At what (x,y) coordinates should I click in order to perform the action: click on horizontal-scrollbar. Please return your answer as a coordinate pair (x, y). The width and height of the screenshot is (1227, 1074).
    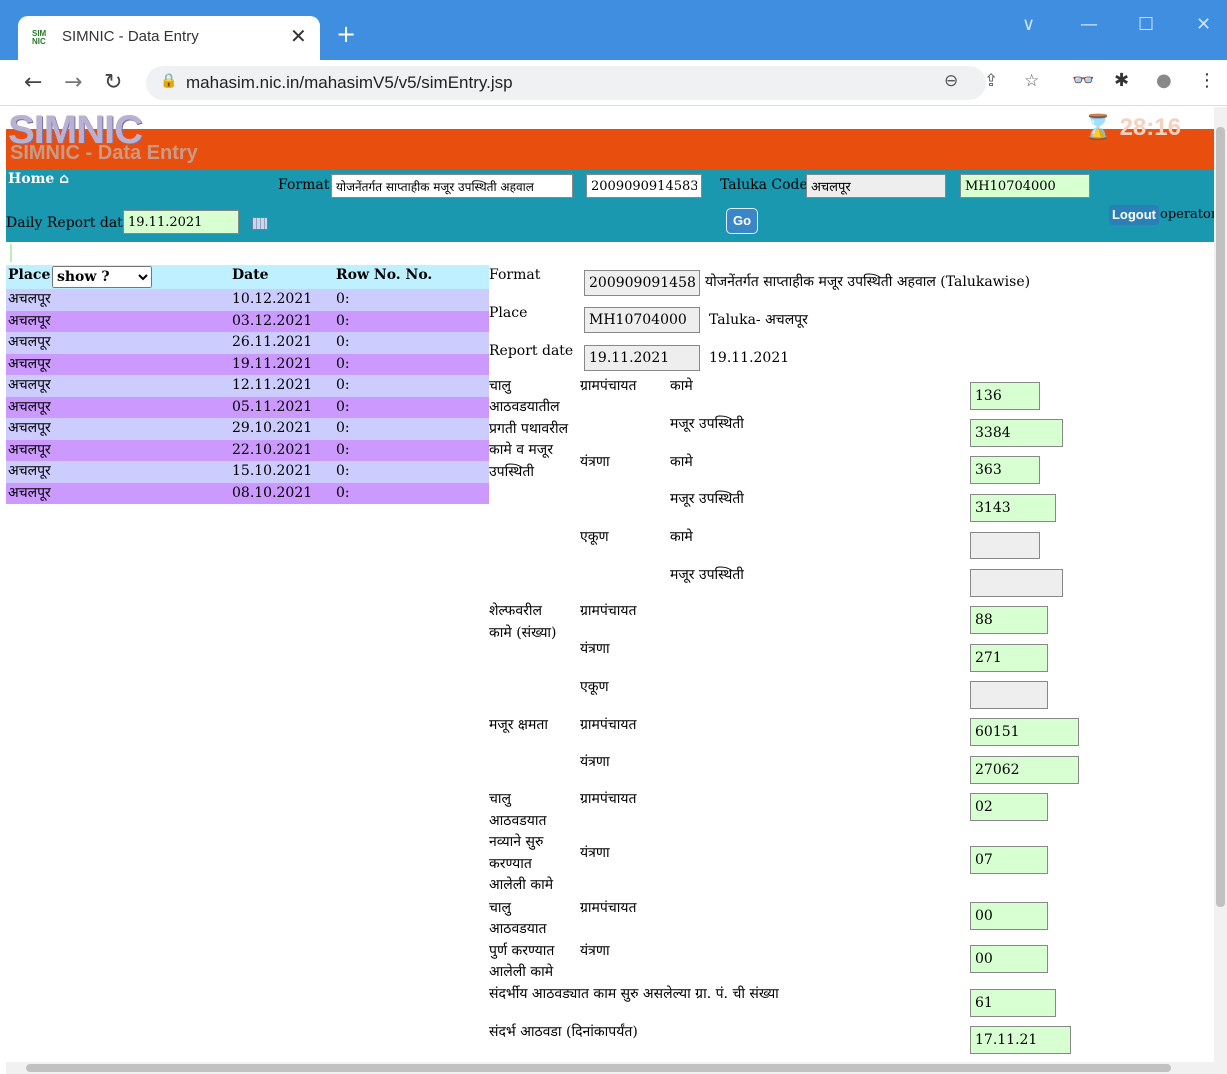
    Looking at the image, I should click on (610, 1068).